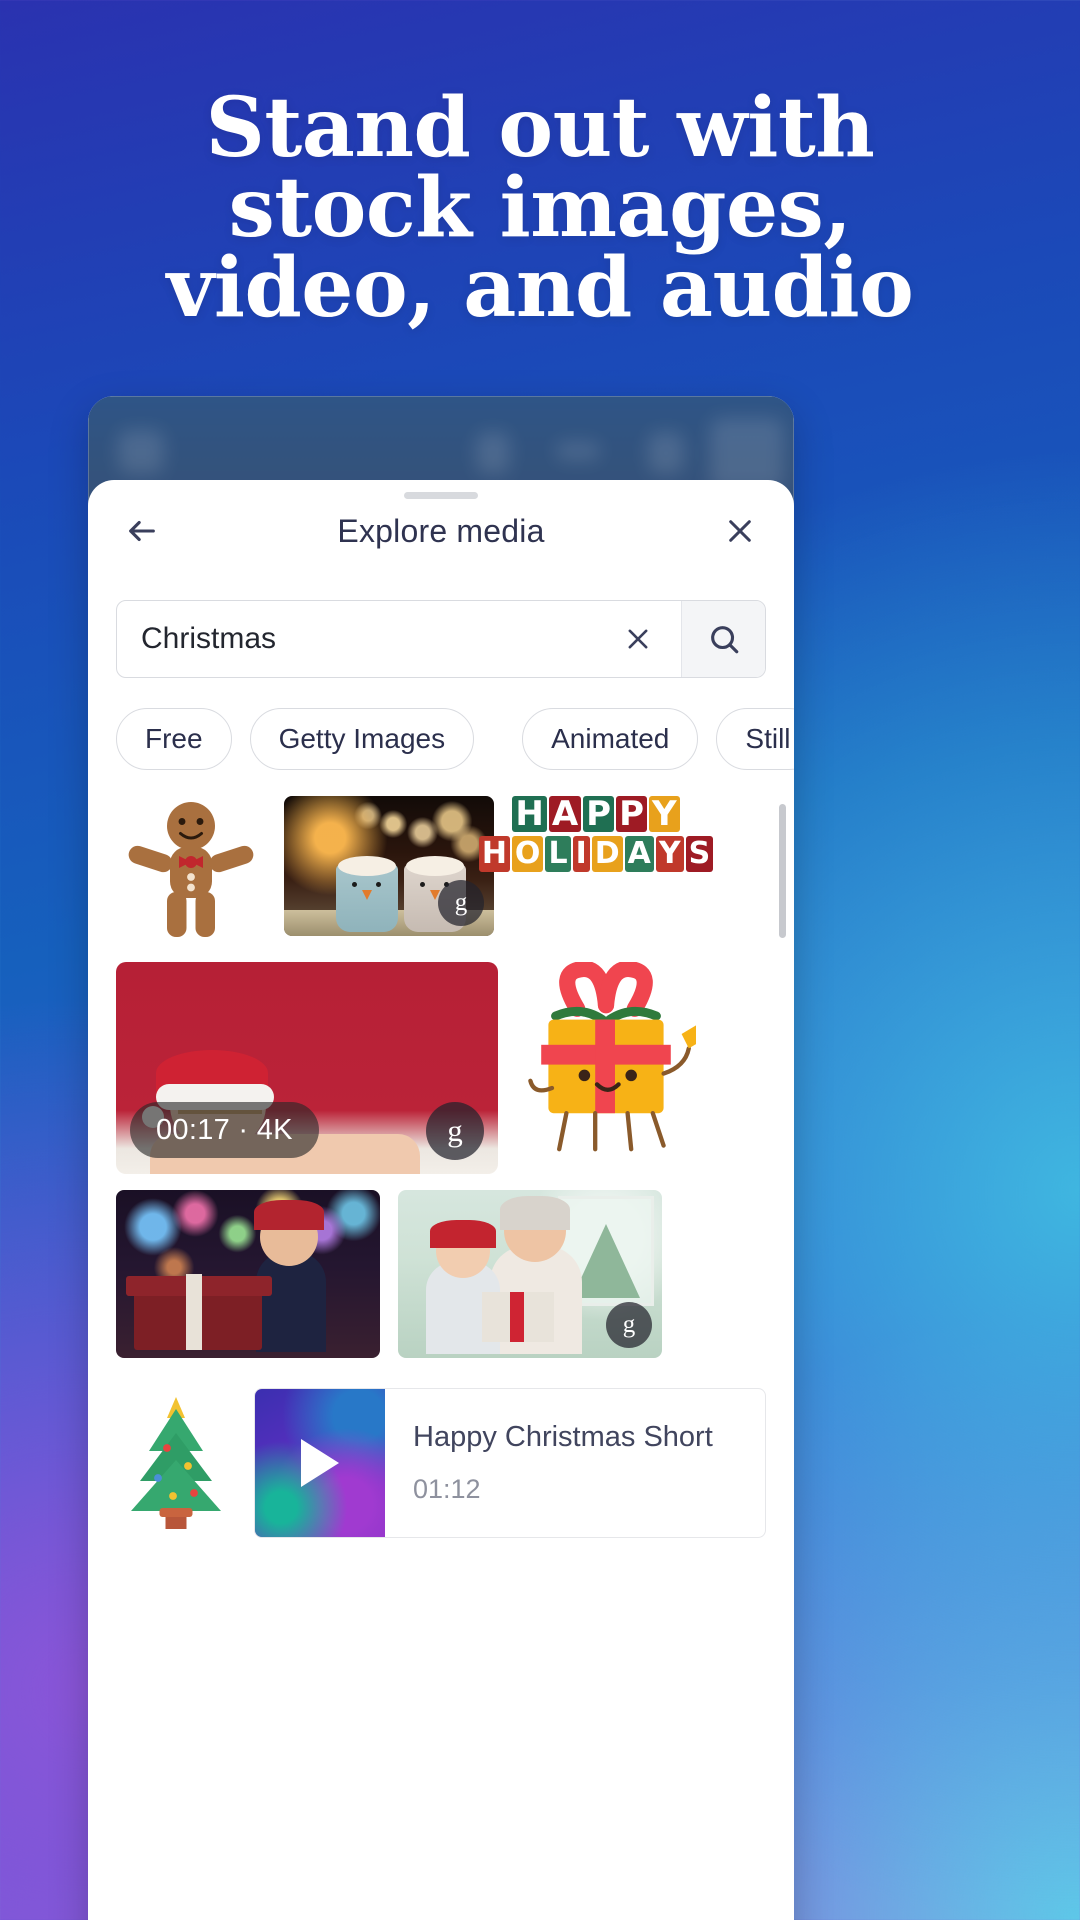  What do you see at coordinates (782, 871) in the screenshot?
I see `results-scrollbar` at bounding box center [782, 871].